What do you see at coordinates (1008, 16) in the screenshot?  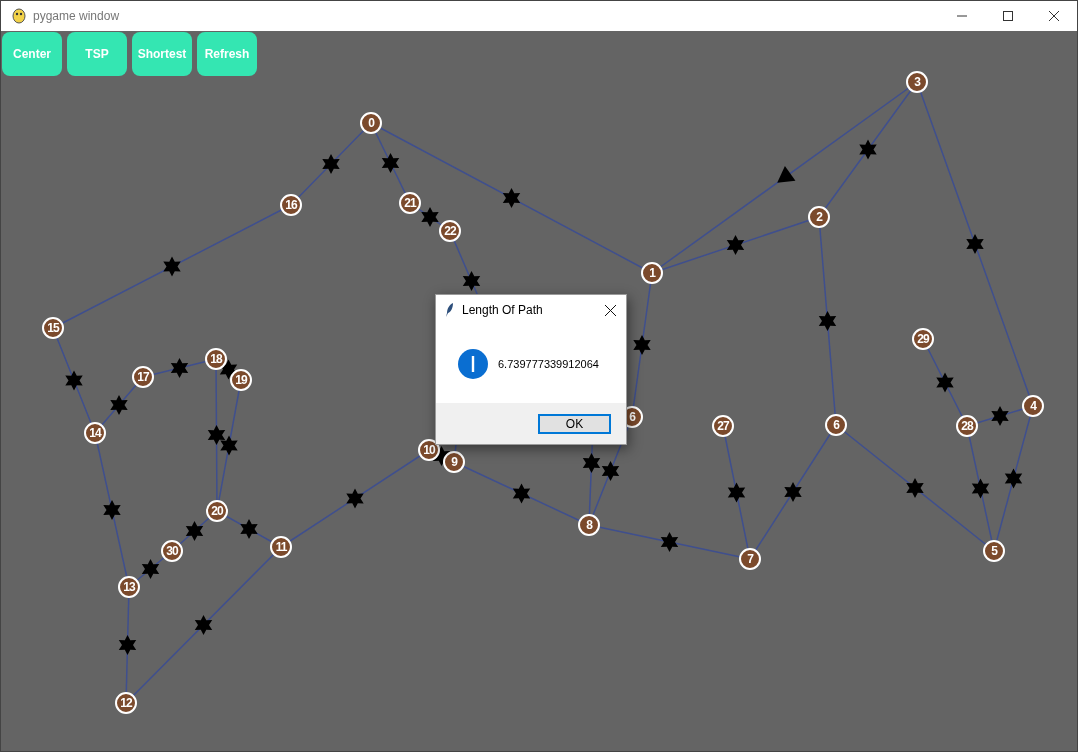 I see `maximize-icon` at bounding box center [1008, 16].